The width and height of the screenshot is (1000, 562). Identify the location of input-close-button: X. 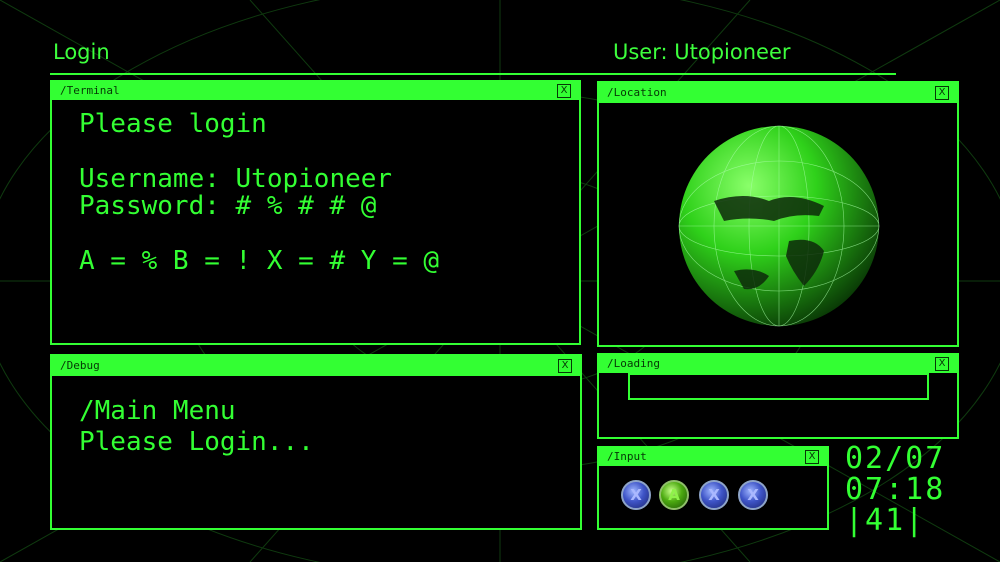
(812, 457).